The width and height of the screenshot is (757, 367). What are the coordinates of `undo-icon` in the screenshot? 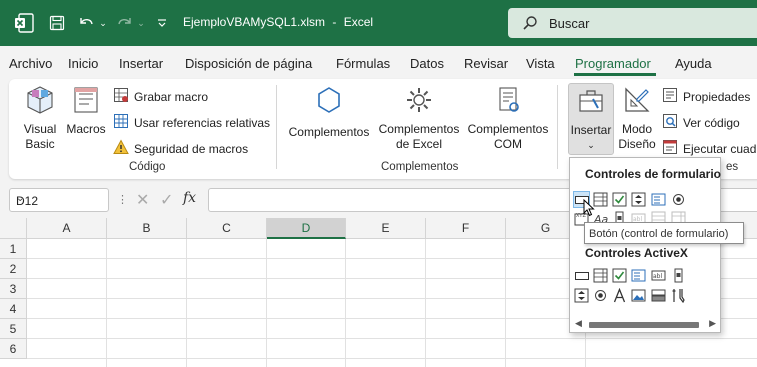 It's located at (86, 23).